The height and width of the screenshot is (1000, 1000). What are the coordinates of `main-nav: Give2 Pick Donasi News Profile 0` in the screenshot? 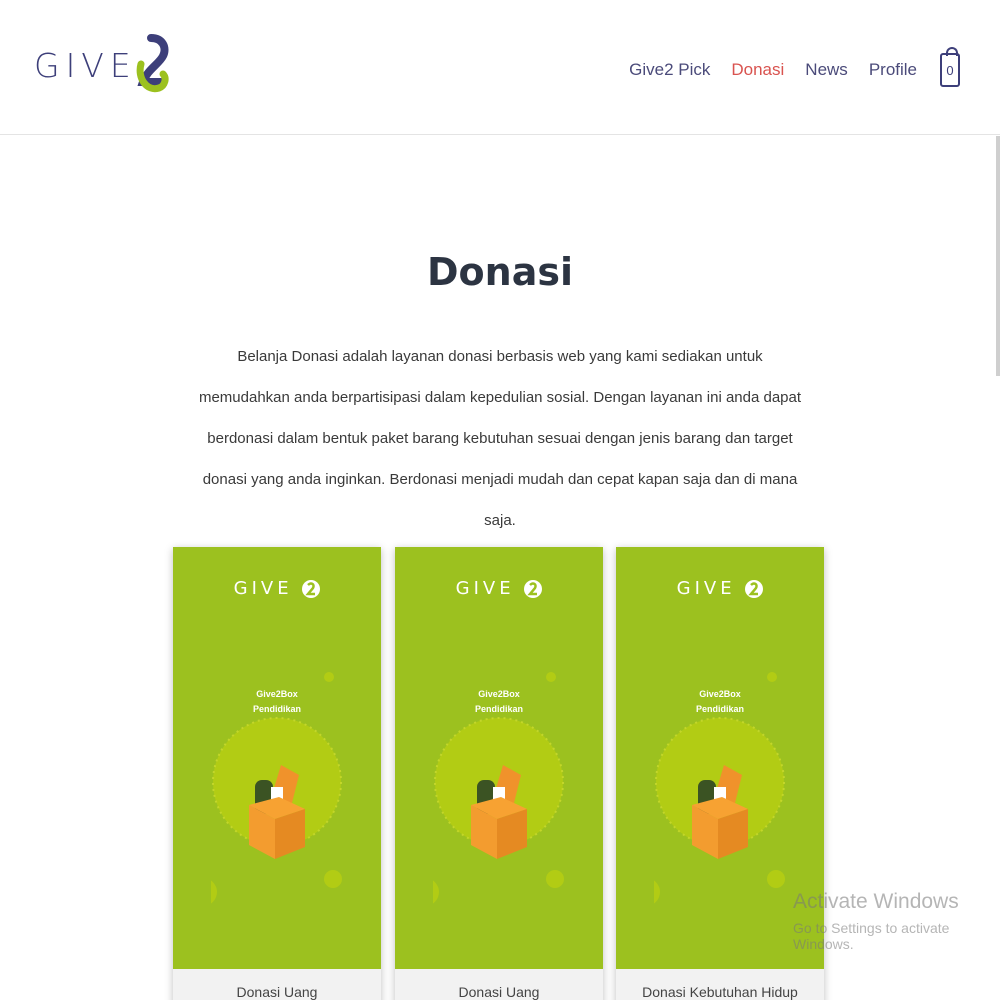 It's located at (794, 67).